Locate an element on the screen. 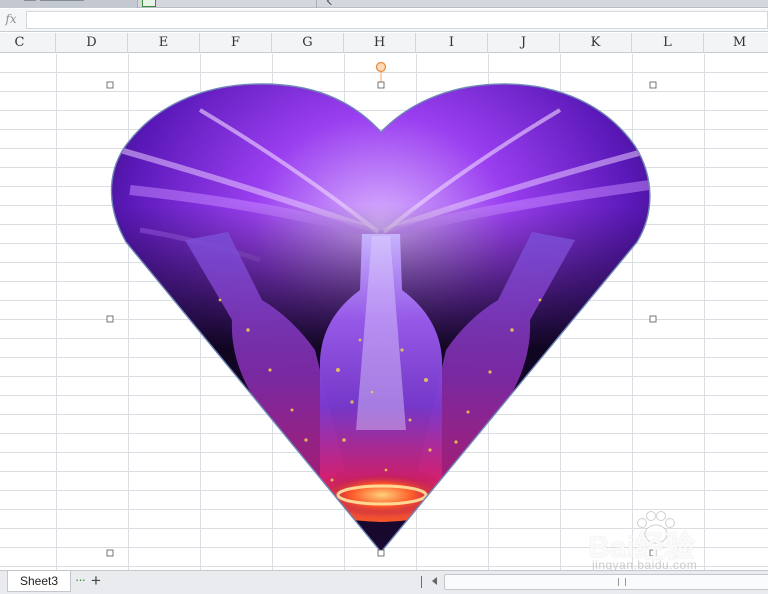  rotate-handle is located at coordinates (381, 67).